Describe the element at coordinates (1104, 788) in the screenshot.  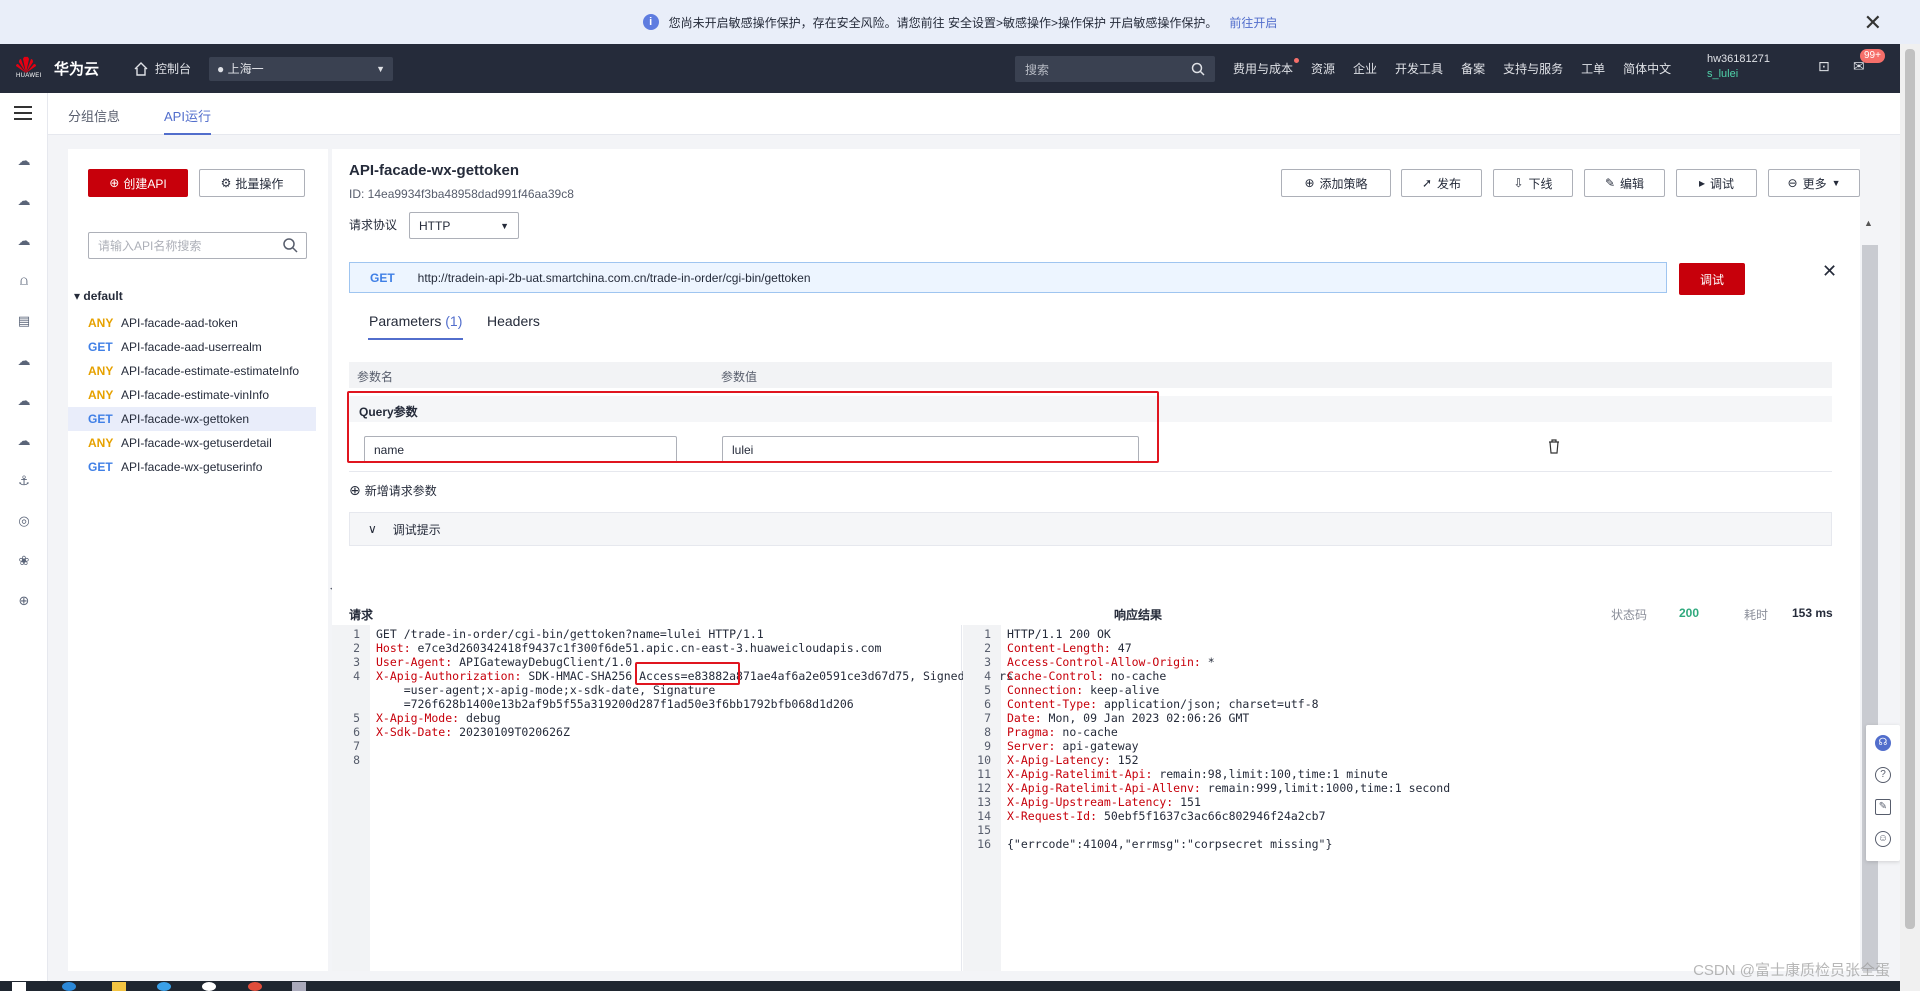
I see `header-key: X-Apig-Ratelimit-Api-Allenv:` at that location.